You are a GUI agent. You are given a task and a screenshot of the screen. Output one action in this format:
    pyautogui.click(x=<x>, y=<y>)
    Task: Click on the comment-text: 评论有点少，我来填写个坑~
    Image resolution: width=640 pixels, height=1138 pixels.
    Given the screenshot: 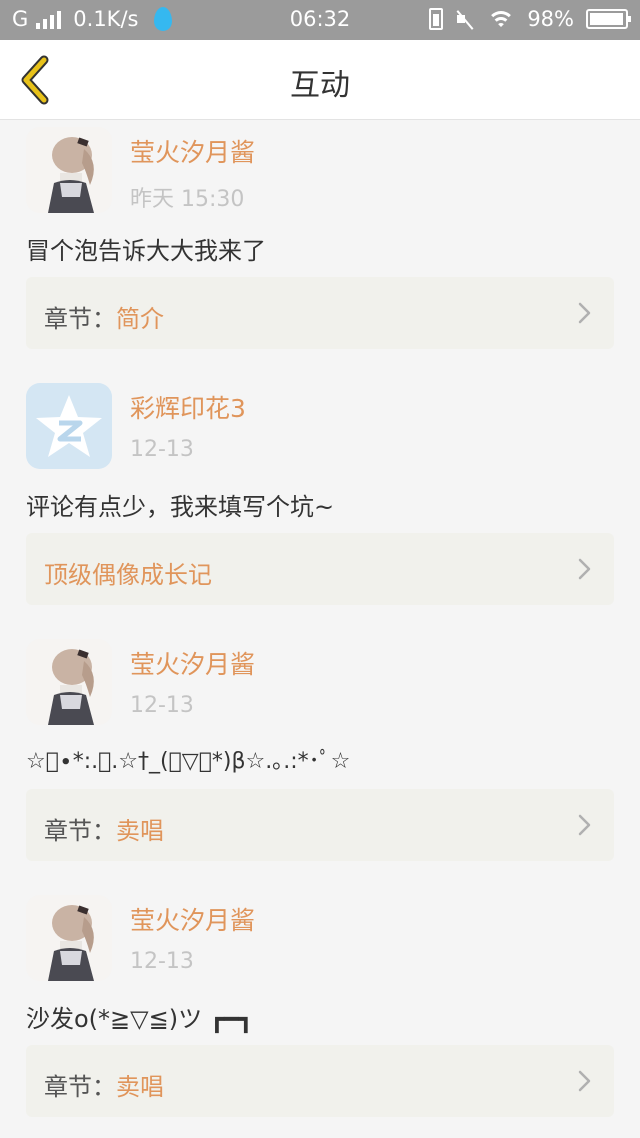 What is the action you would take?
    pyautogui.click(x=180, y=507)
    